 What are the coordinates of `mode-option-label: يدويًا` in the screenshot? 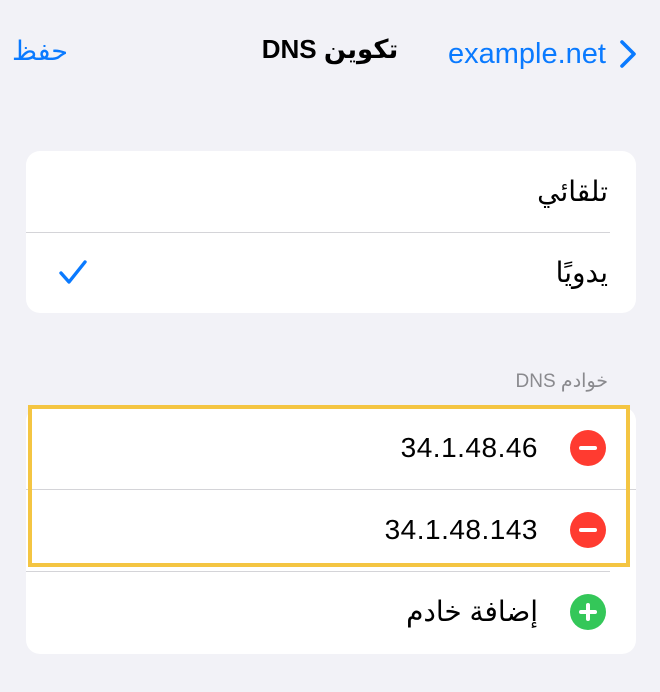 It's located at (581, 272).